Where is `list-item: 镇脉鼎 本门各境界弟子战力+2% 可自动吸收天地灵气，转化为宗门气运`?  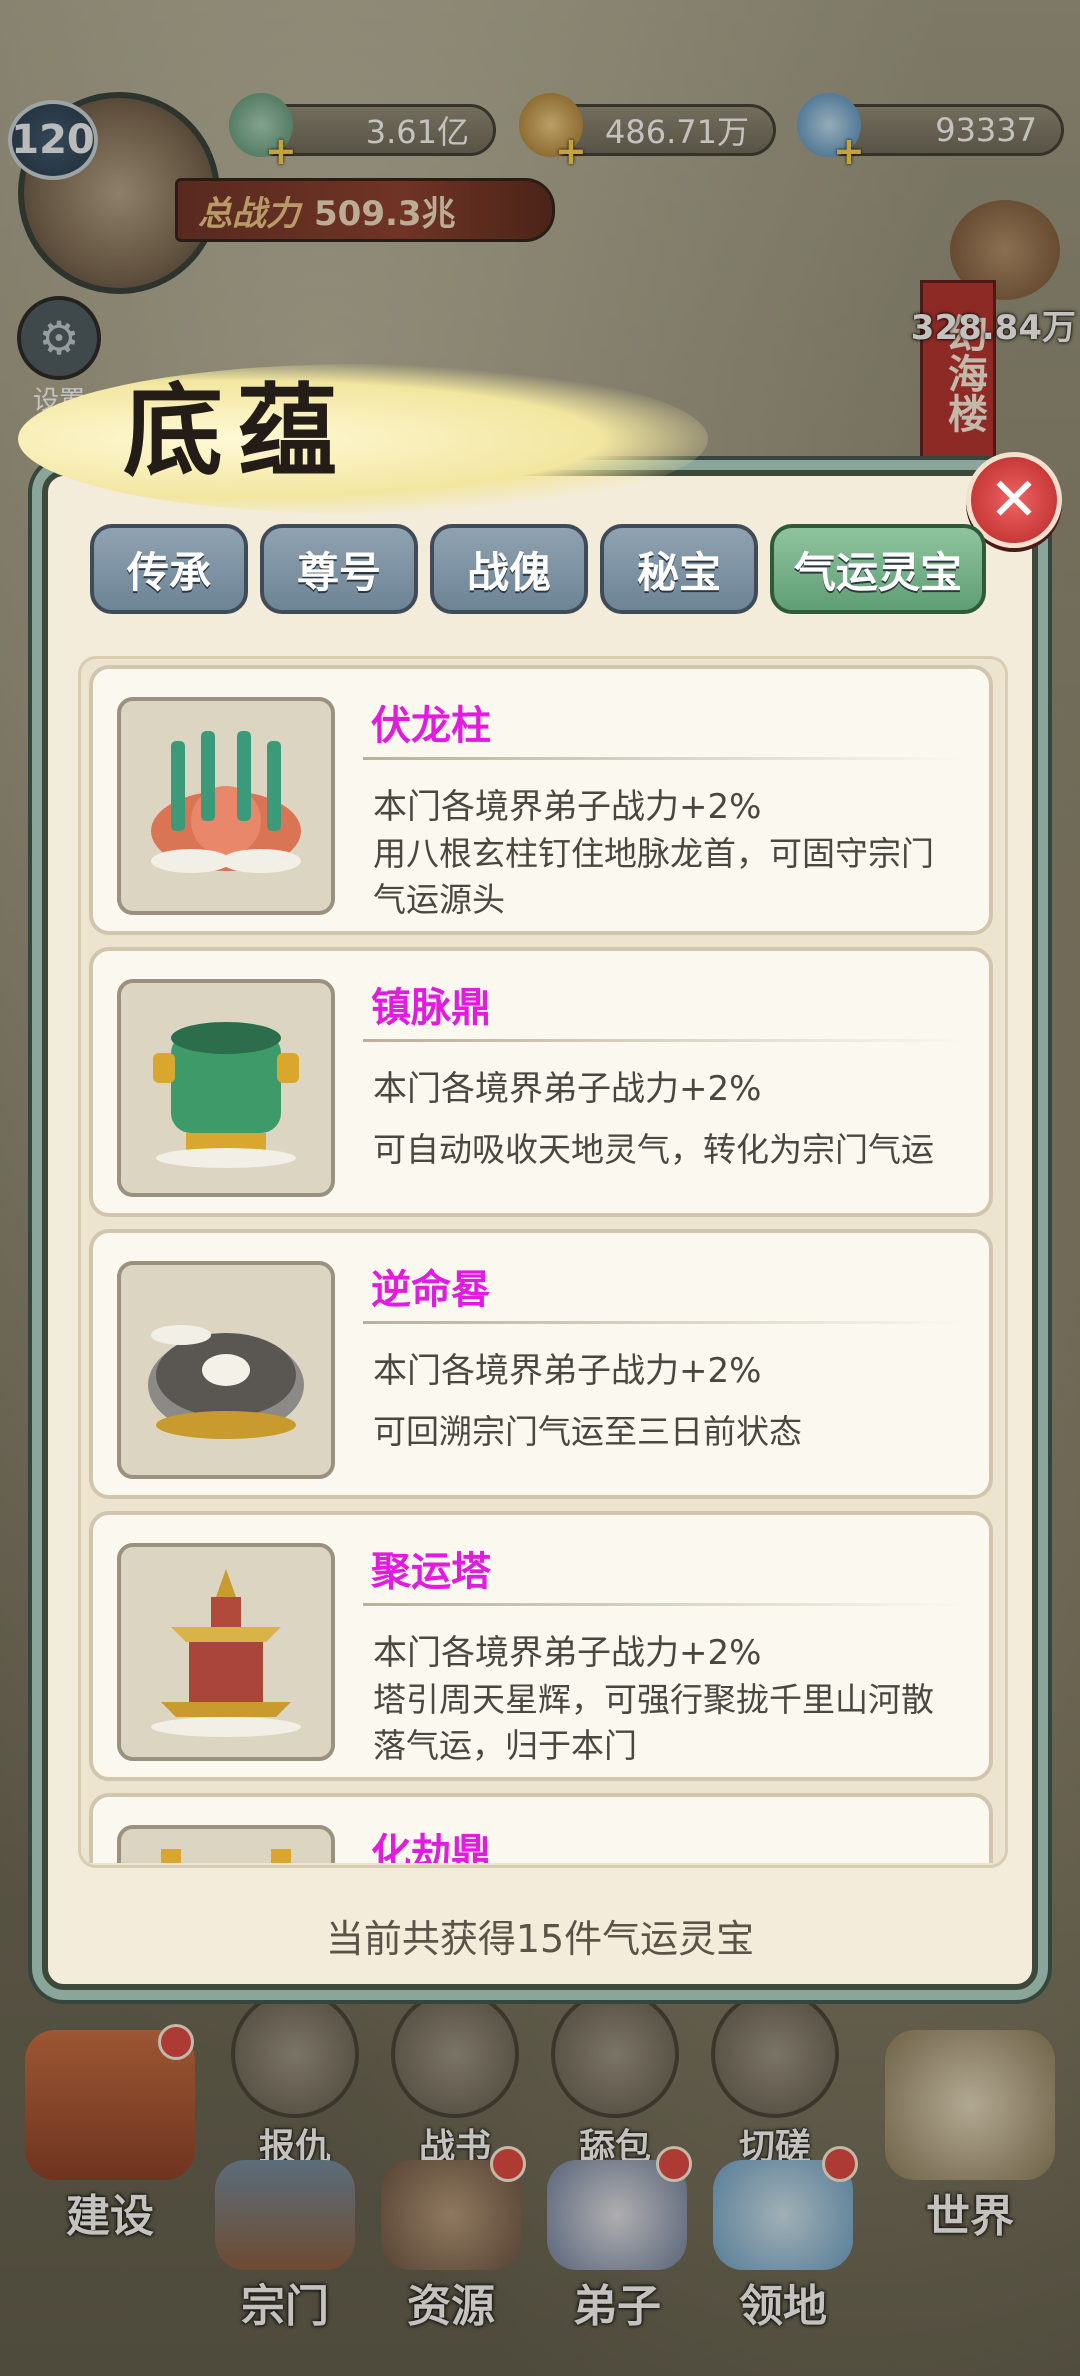
list-item: 镇脉鼎 本门各境界弟子战力+2% 可自动吸收天地灵气，转化为宗门气运 is located at coordinates (541, 1082).